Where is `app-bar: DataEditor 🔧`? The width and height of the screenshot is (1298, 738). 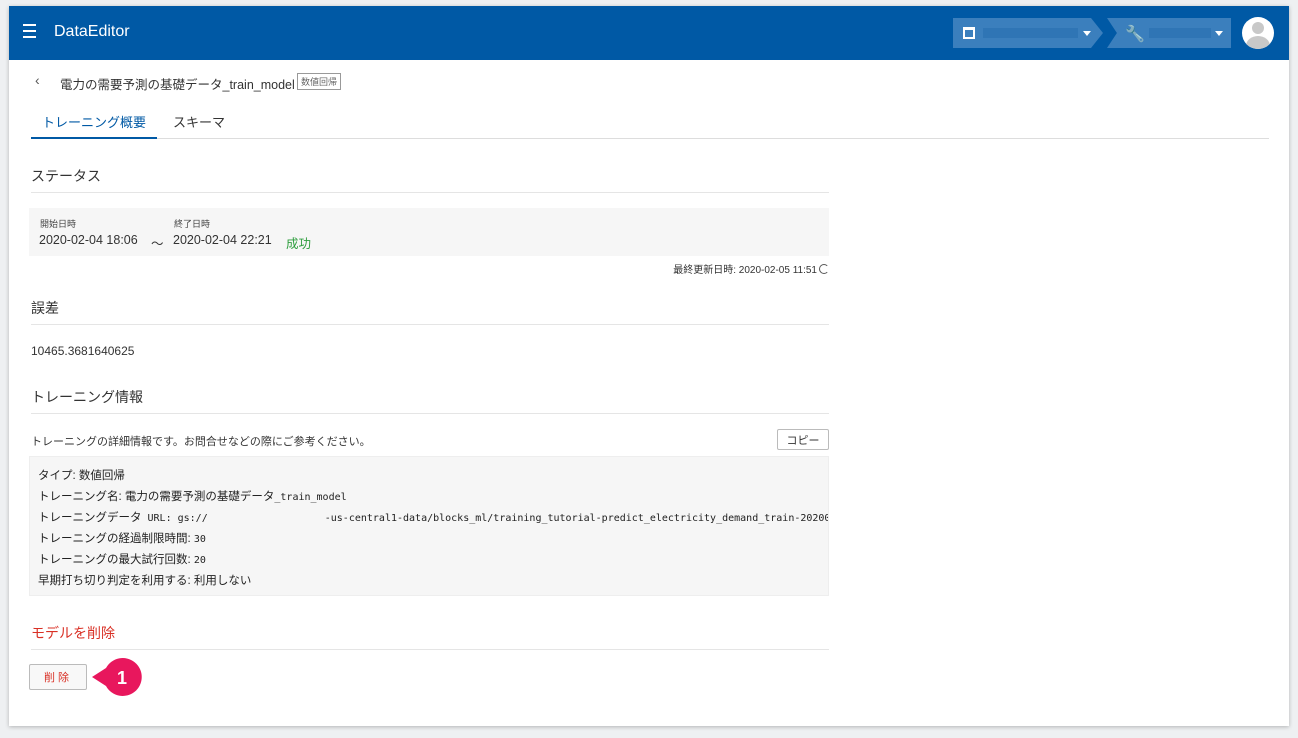 app-bar: DataEditor 🔧 is located at coordinates (649, 33).